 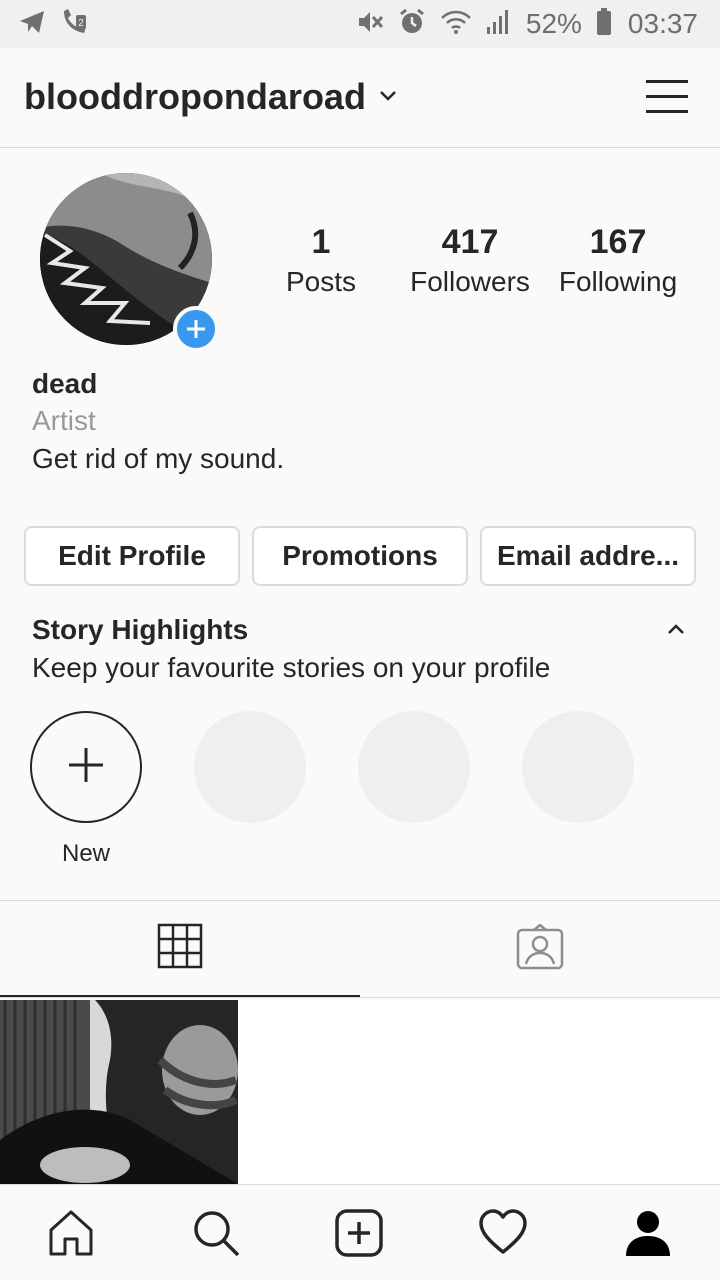 What do you see at coordinates (64, 420) in the screenshot?
I see `profile-category: Artist` at bounding box center [64, 420].